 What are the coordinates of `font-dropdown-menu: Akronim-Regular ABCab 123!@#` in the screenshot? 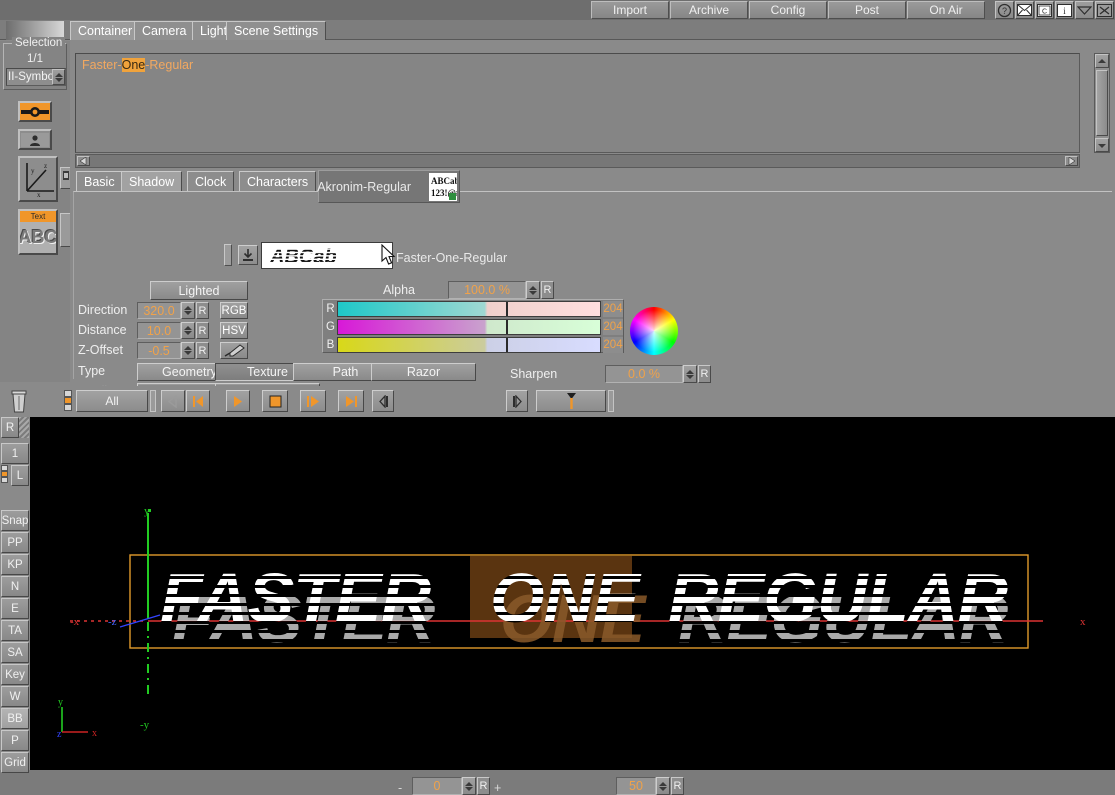 It's located at (388, 186).